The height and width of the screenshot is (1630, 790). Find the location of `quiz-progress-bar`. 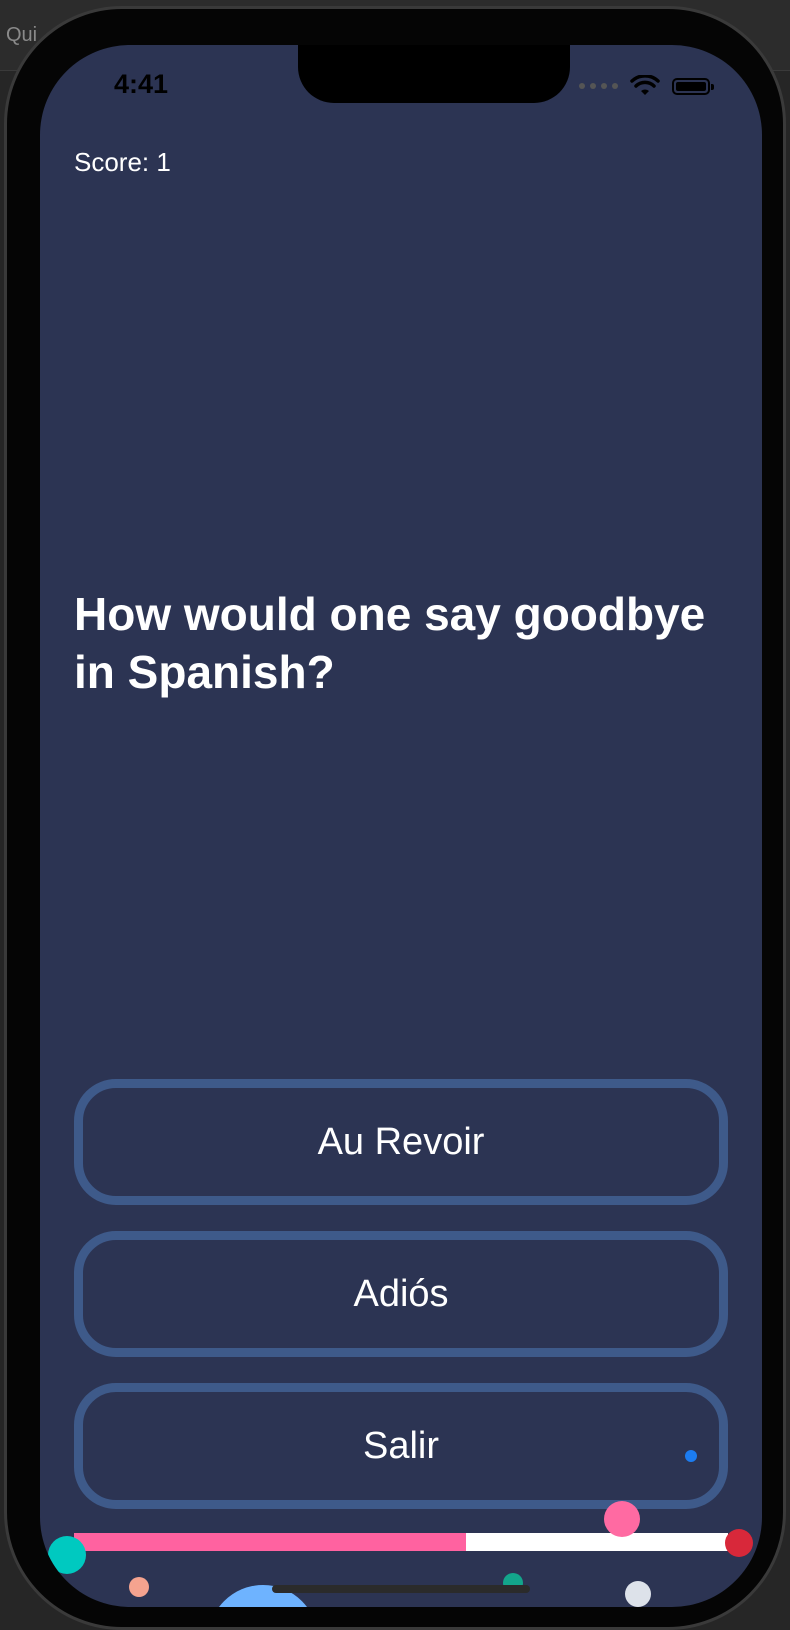

quiz-progress-bar is located at coordinates (401, 1542).